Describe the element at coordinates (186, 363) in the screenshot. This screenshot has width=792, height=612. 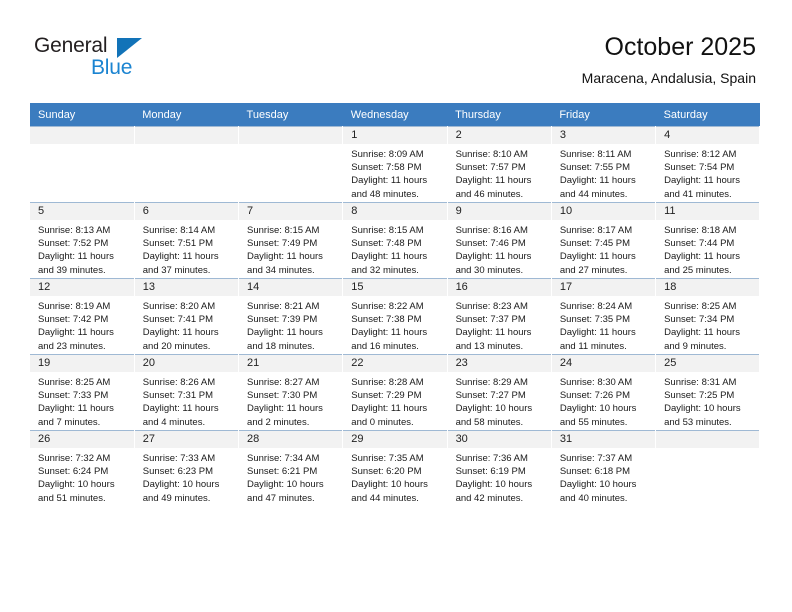
I see `day-number-band: 20` at that location.